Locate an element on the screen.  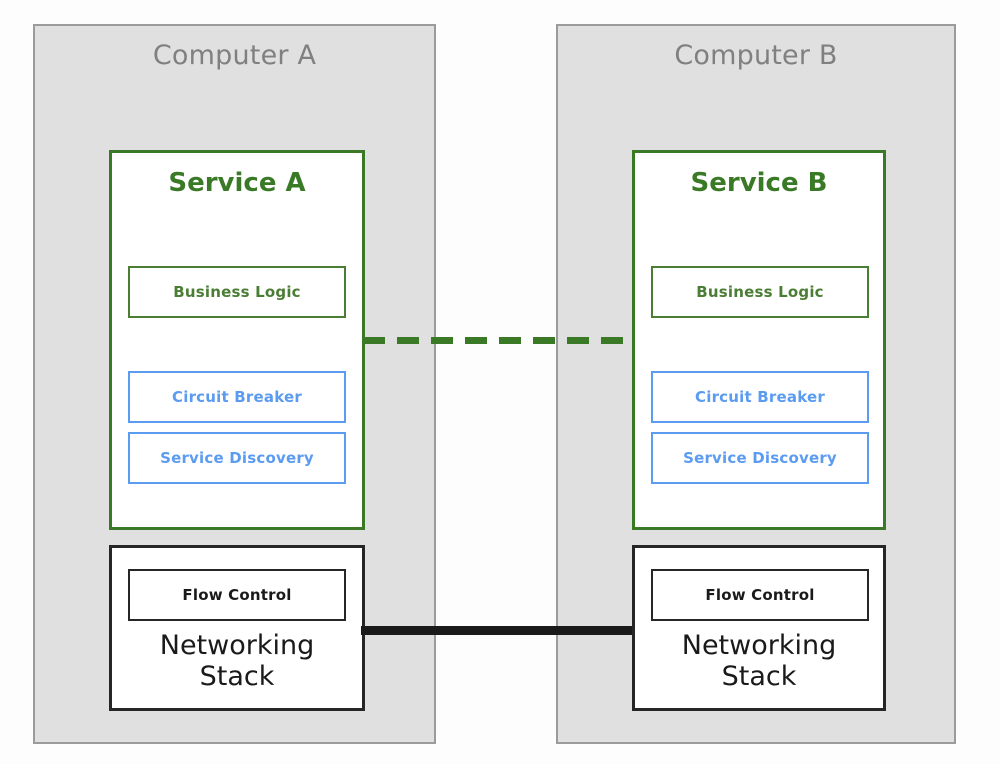
module-service-discovery-b: Service Discovery is located at coordinates (760, 458).